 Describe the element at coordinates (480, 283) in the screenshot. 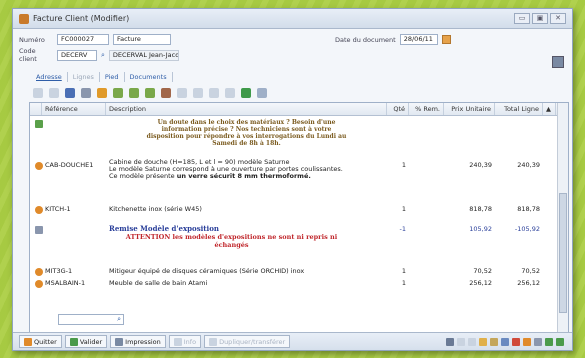

I see `cell-unit-price: 256,12` at that location.